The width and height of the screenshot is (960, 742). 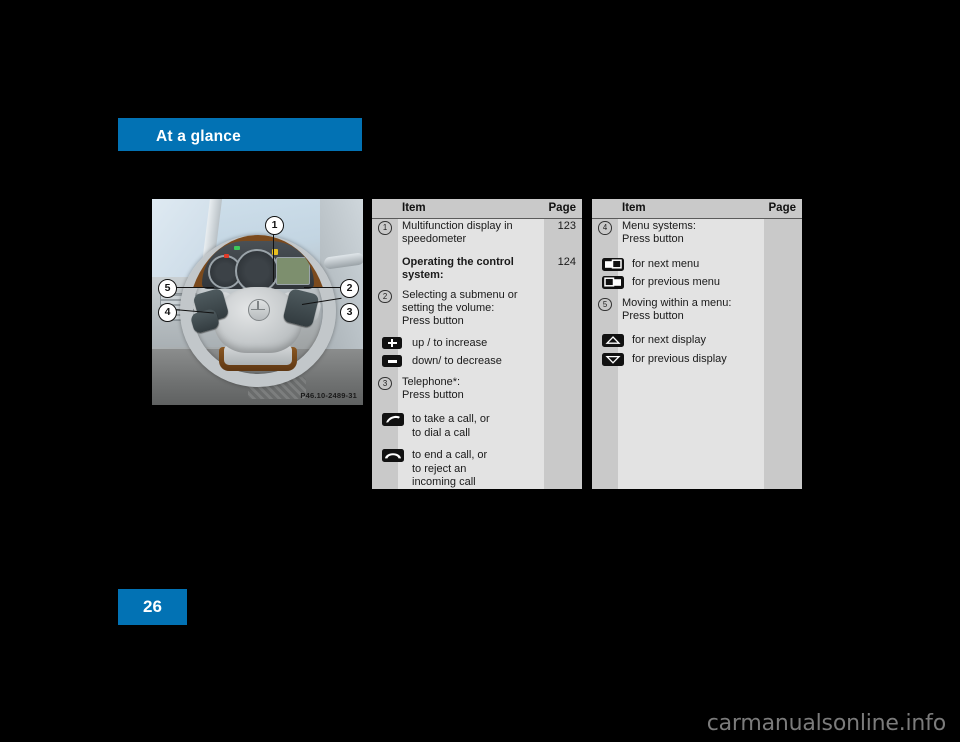 I want to click on phone-pickup-icon, so click(x=393, y=420).